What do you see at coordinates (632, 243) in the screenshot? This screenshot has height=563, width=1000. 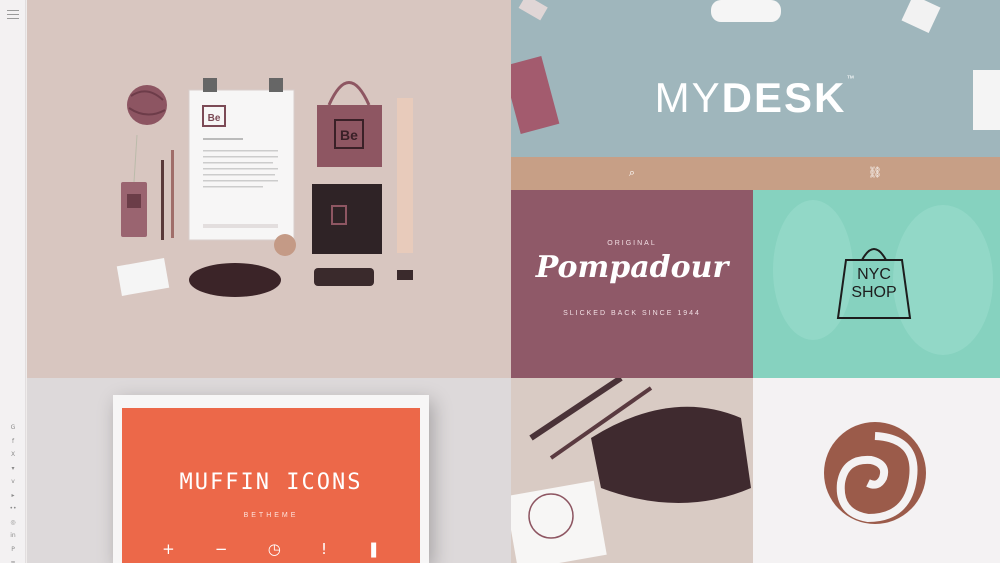 I see `pompadour-top-text: ORIGINAL` at bounding box center [632, 243].